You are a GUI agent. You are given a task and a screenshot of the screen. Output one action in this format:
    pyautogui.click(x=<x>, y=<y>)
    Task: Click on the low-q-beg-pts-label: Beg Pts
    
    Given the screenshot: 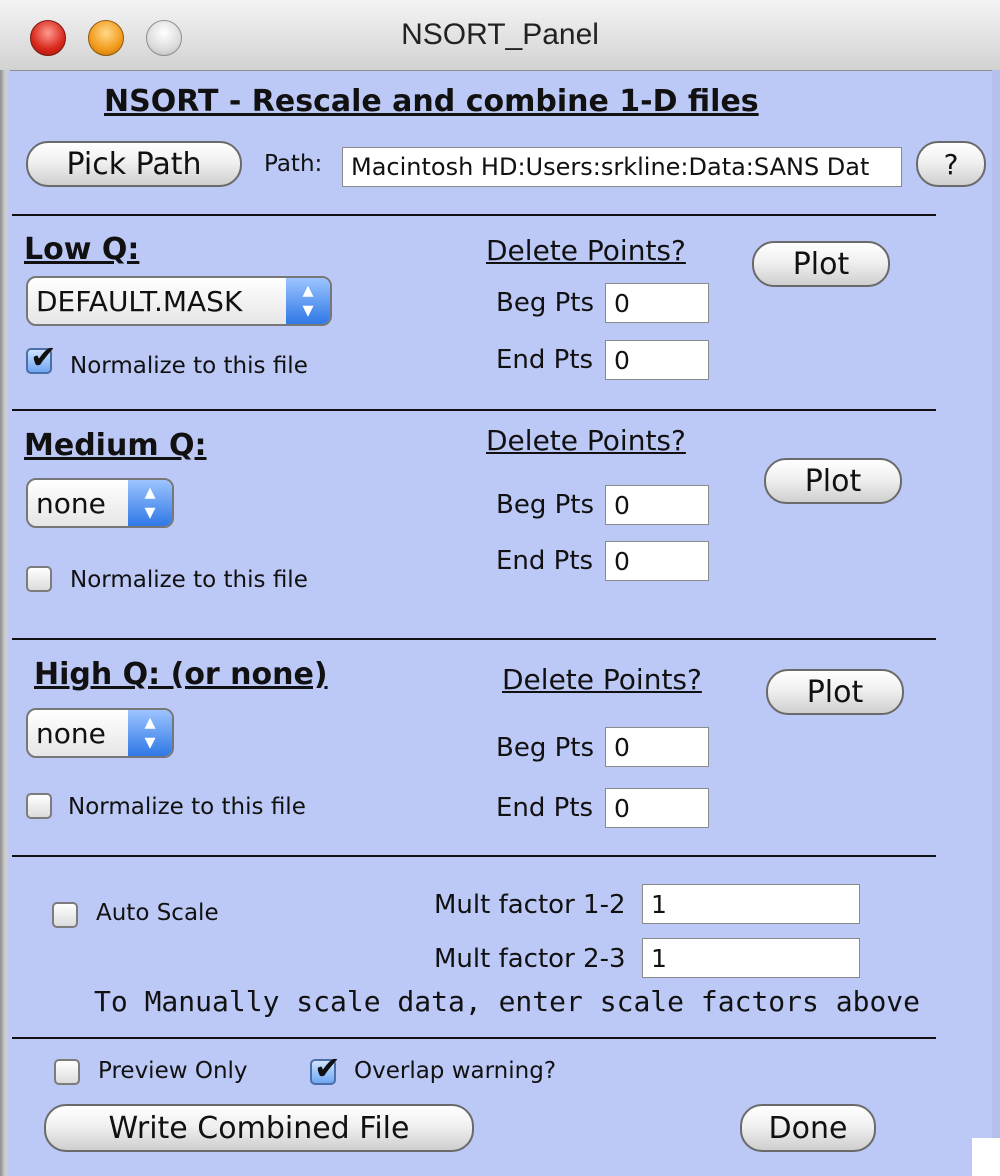 What is the action you would take?
    pyautogui.click(x=545, y=303)
    